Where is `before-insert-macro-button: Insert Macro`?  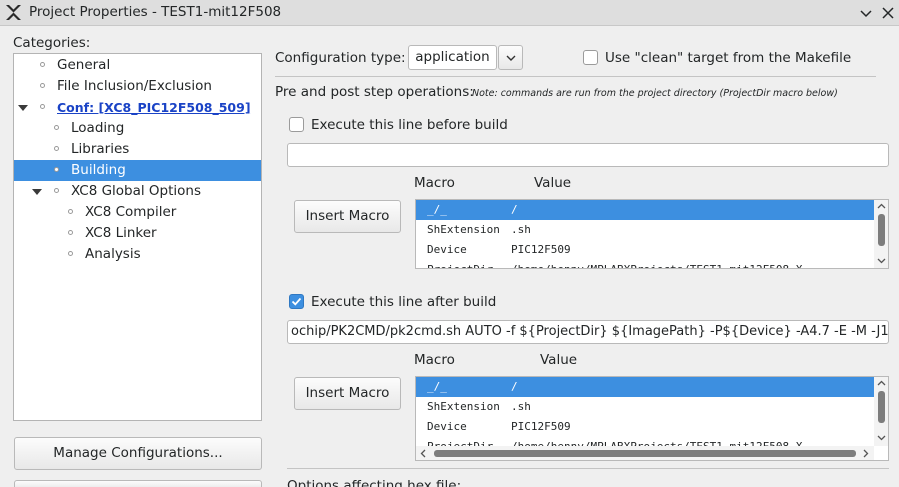 before-insert-macro-button: Insert Macro is located at coordinates (347, 216).